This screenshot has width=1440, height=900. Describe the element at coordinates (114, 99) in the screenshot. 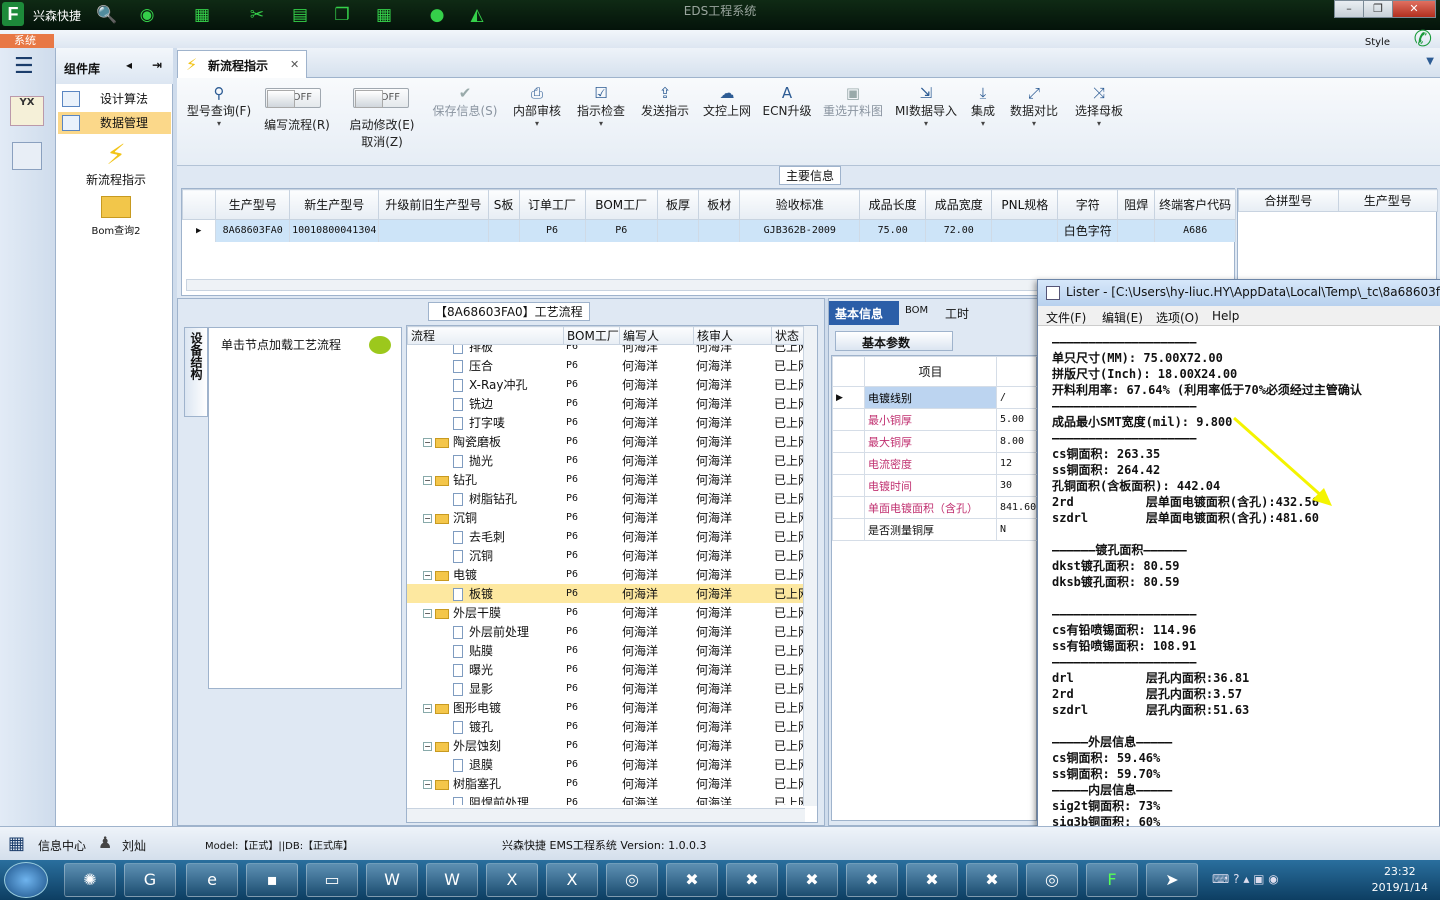

I see `lib-item-design-algorithm: 设计算法` at that location.